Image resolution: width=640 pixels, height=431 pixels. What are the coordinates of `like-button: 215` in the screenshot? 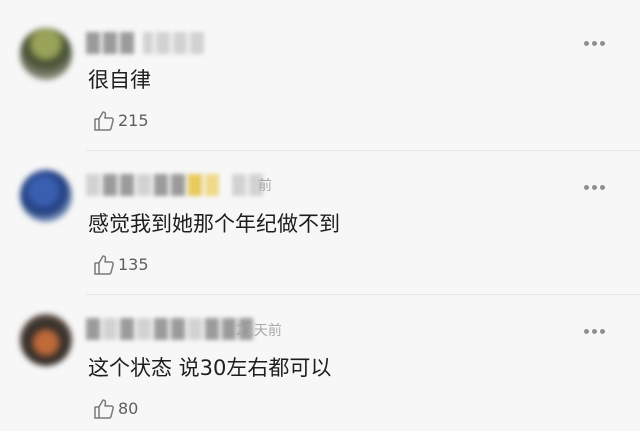 It's located at (120, 121).